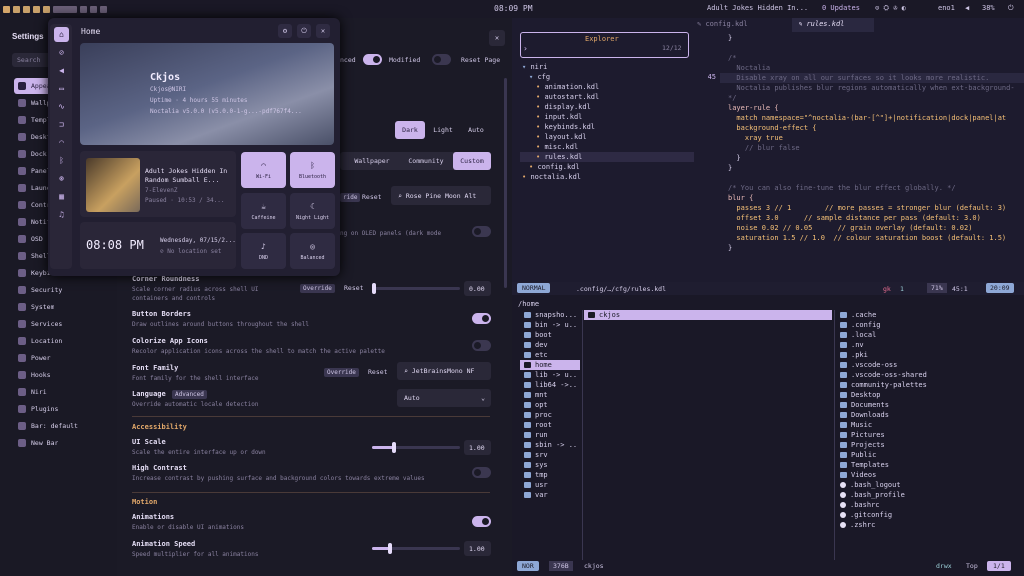 This screenshot has width=1024, height=576. What do you see at coordinates (930, 415) in the screenshot?
I see `fm-entry: Downloads` at bounding box center [930, 415].